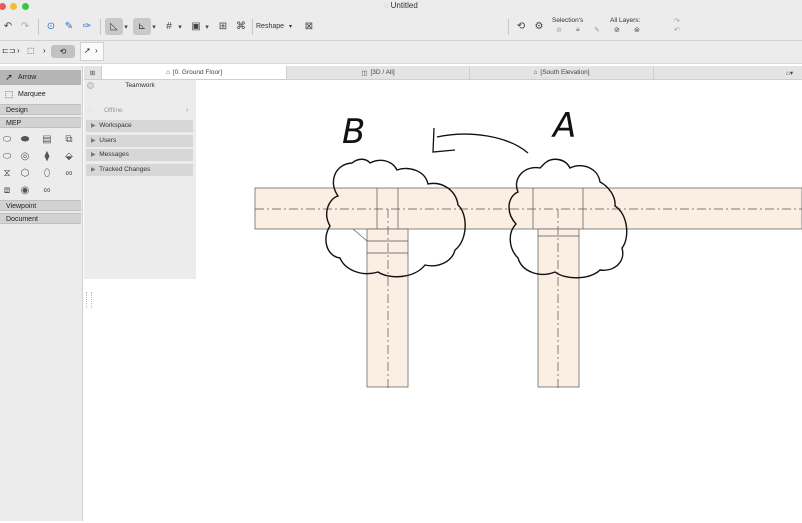  What do you see at coordinates (40, 94) in the screenshot?
I see `tool-marquee: ⬚ Marquee` at bounding box center [40, 94].